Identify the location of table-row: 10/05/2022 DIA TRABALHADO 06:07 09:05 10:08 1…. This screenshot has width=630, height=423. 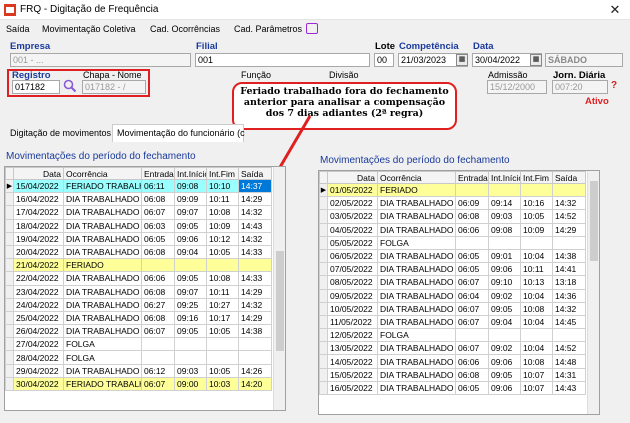
(452, 308).